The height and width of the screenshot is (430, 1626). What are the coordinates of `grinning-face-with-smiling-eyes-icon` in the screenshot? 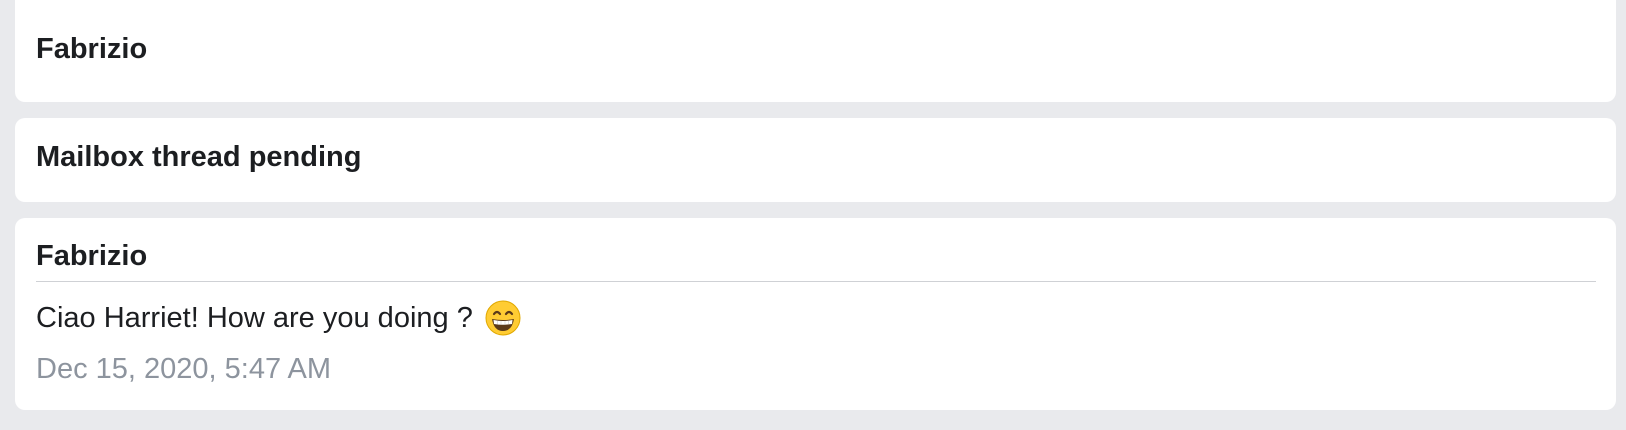 It's located at (503, 318).